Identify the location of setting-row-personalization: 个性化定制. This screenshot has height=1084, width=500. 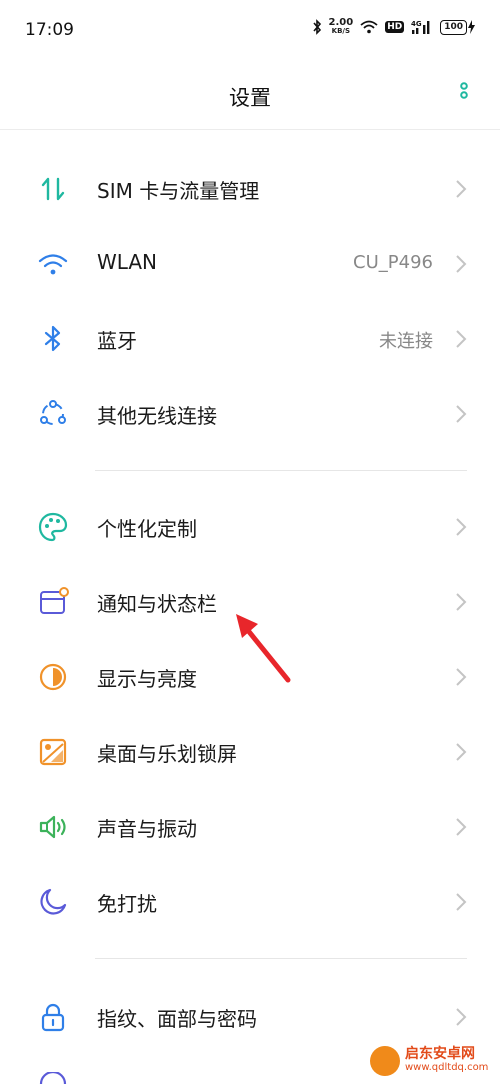
(250, 526).